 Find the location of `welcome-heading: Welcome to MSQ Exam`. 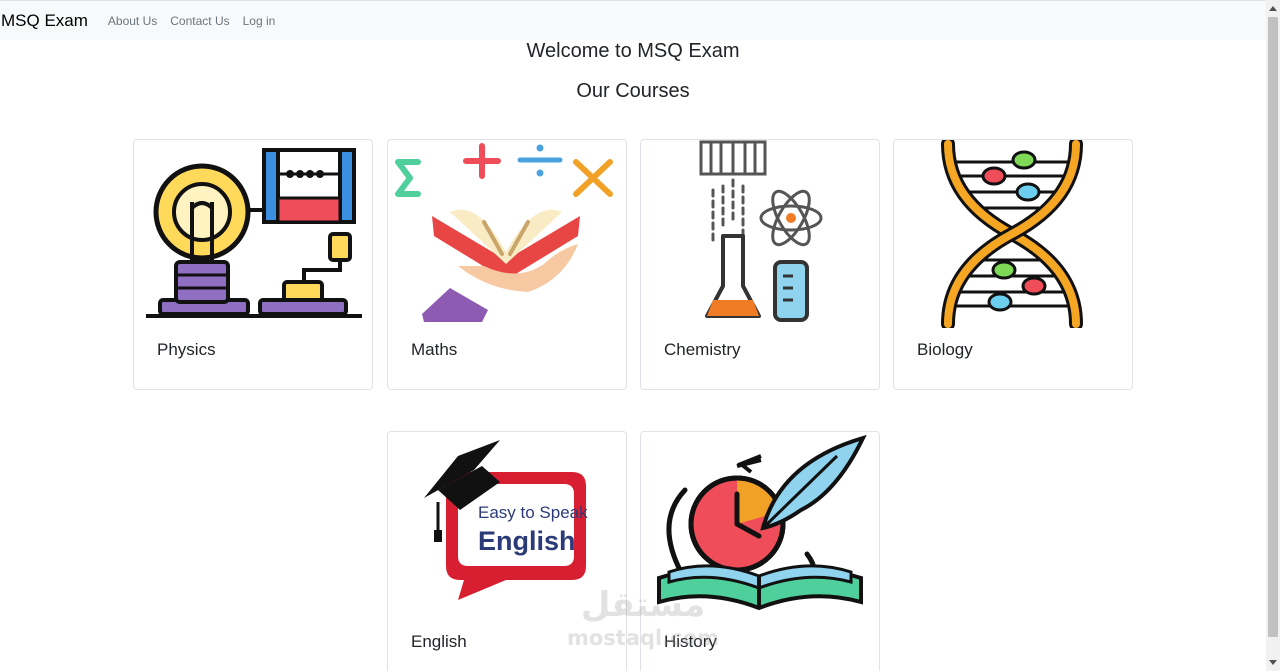

welcome-heading: Welcome to MSQ Exam is located at coordinates (633, 51).